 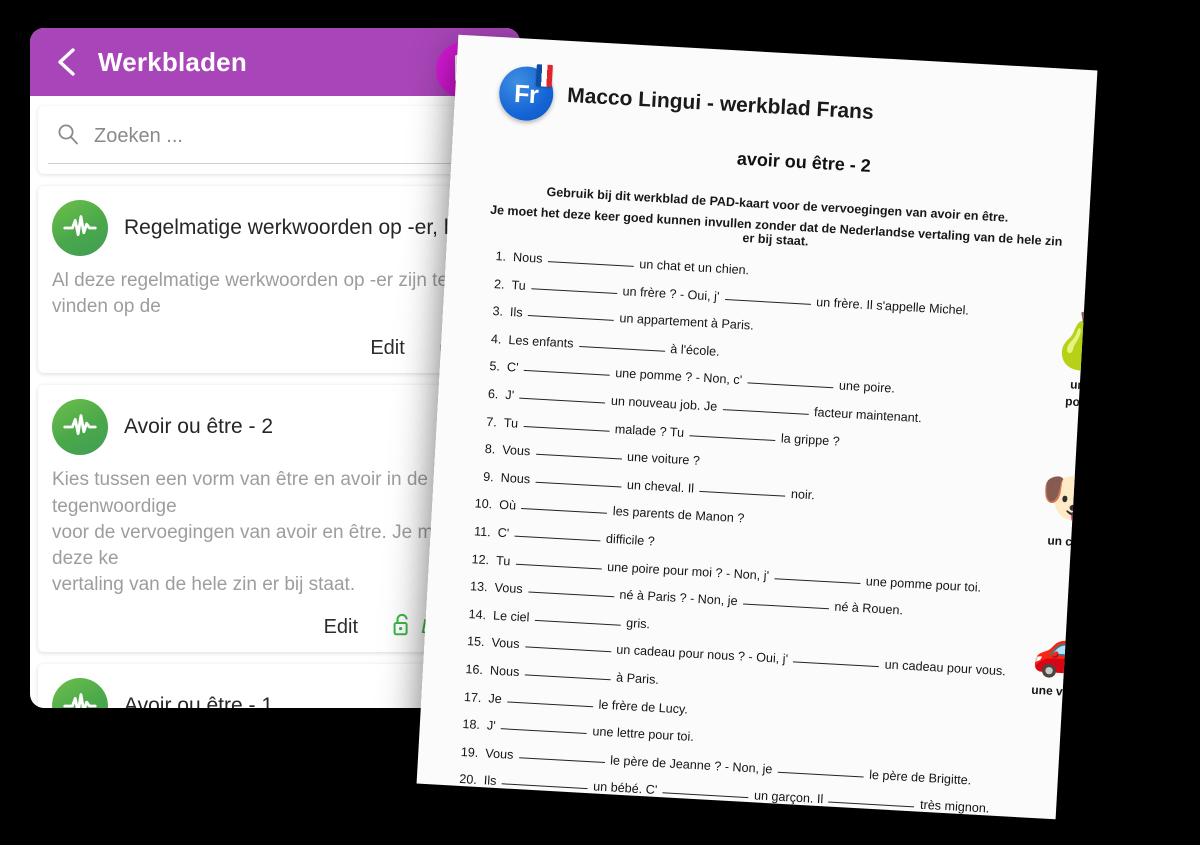 I want to click on search-row, so click(x=275, y=141).